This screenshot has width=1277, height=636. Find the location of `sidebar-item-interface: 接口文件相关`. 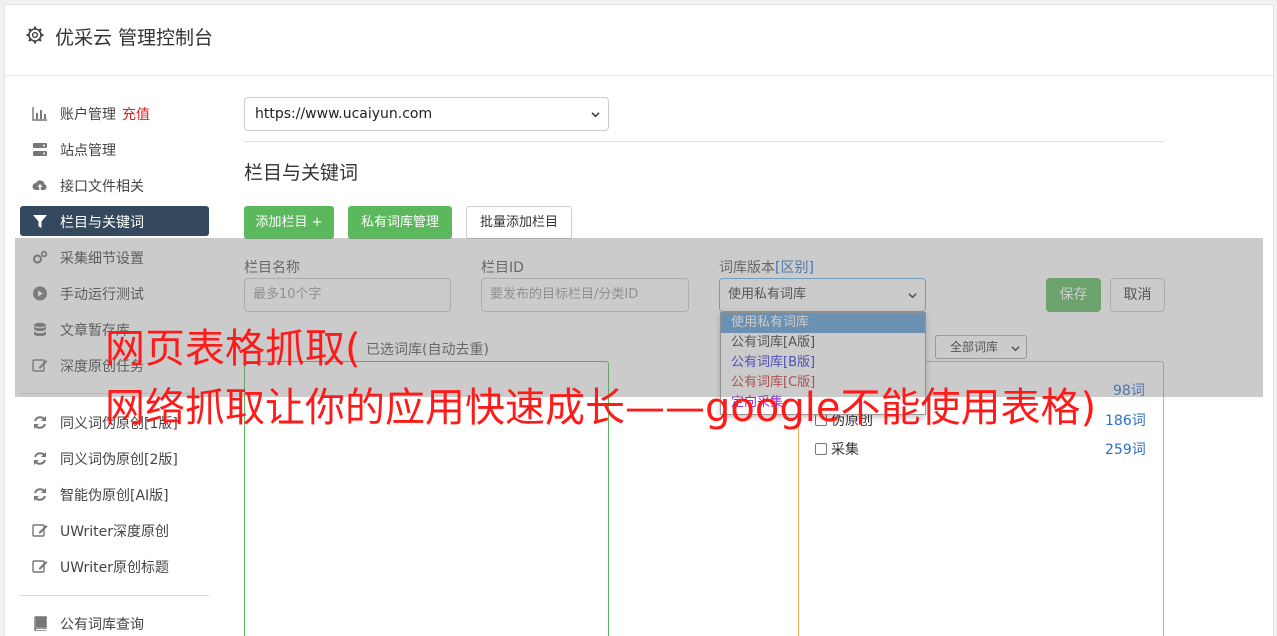

sidebar-item-interface: 接口文件相关 is located at coordinates (114, 185).